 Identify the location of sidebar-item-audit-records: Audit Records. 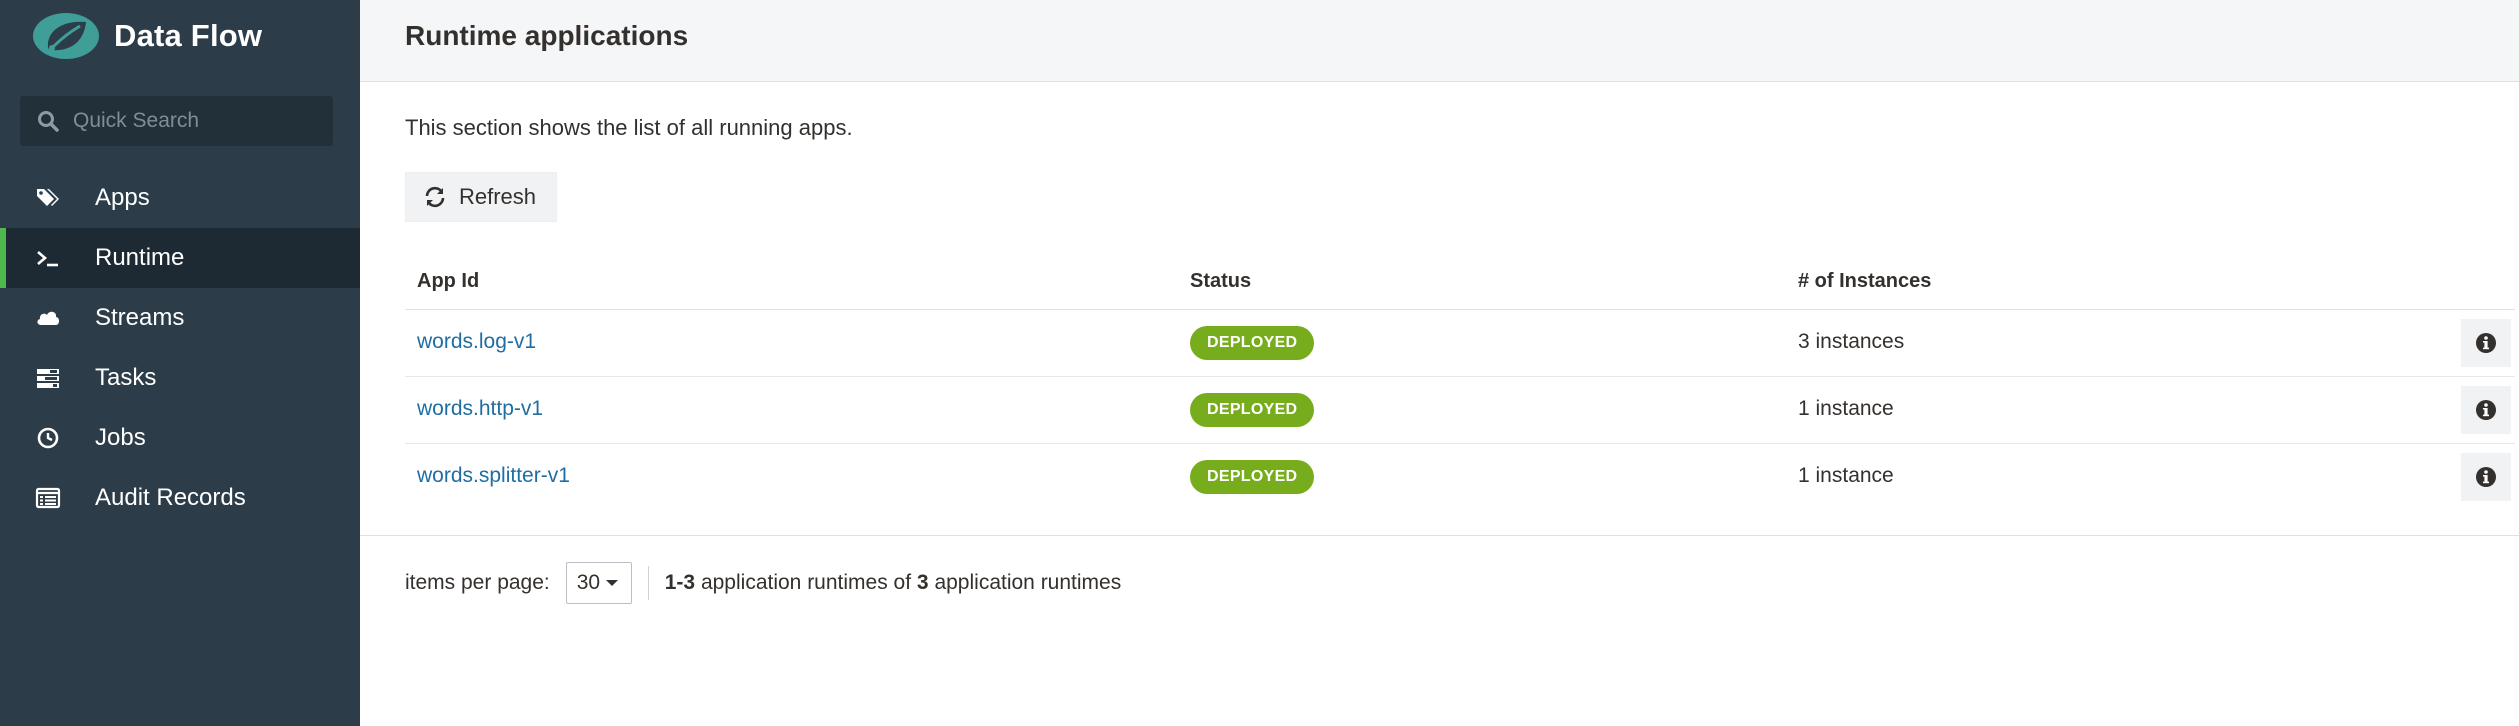
(180, 498).